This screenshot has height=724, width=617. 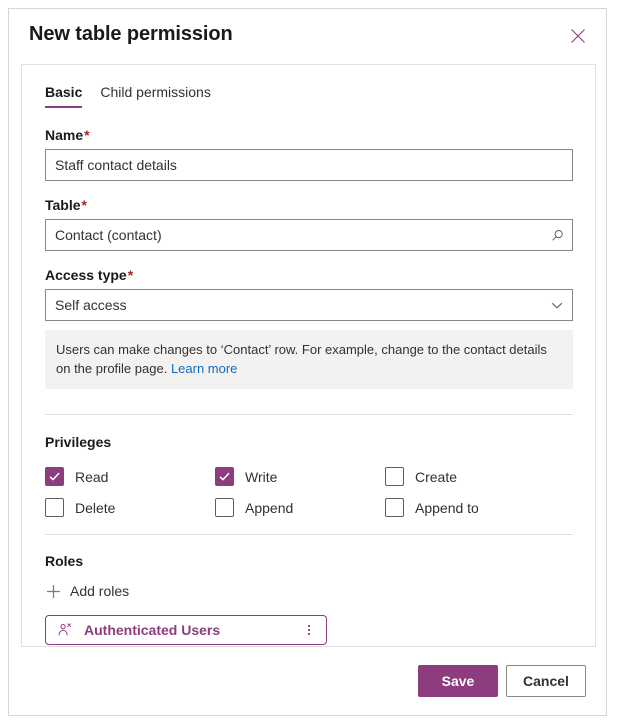 I want to click on privilege-label-read: Read, so click(x=92, y=476).